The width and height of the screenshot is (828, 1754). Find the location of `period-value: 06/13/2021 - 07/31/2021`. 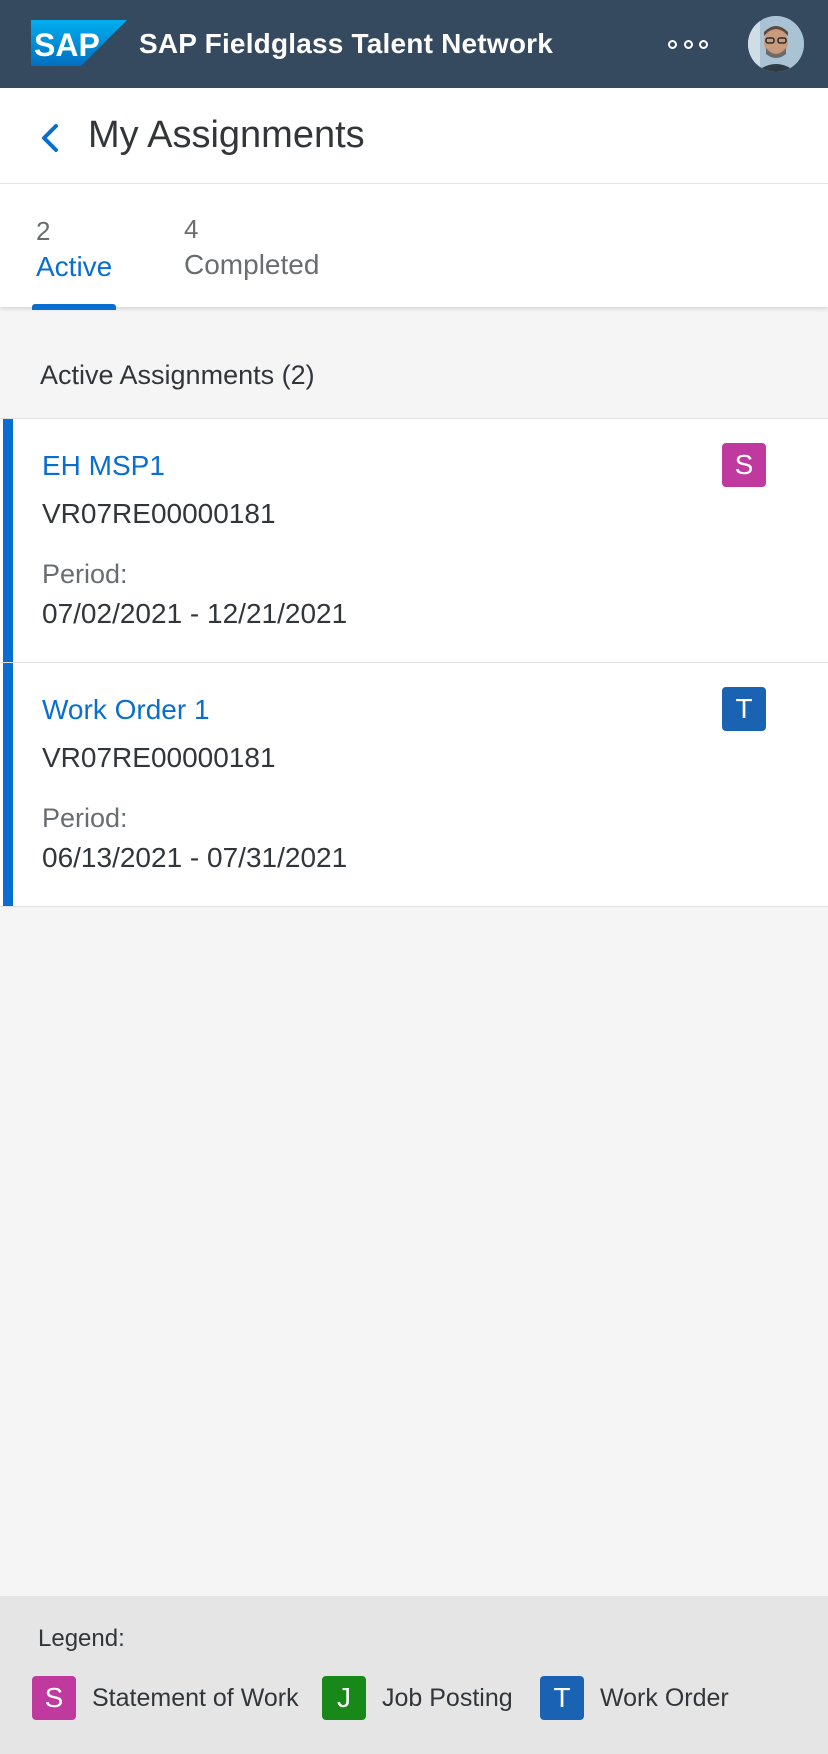

period-value: 06/13/2021 - 07/31/2021 is located at coordinates (195, 857).